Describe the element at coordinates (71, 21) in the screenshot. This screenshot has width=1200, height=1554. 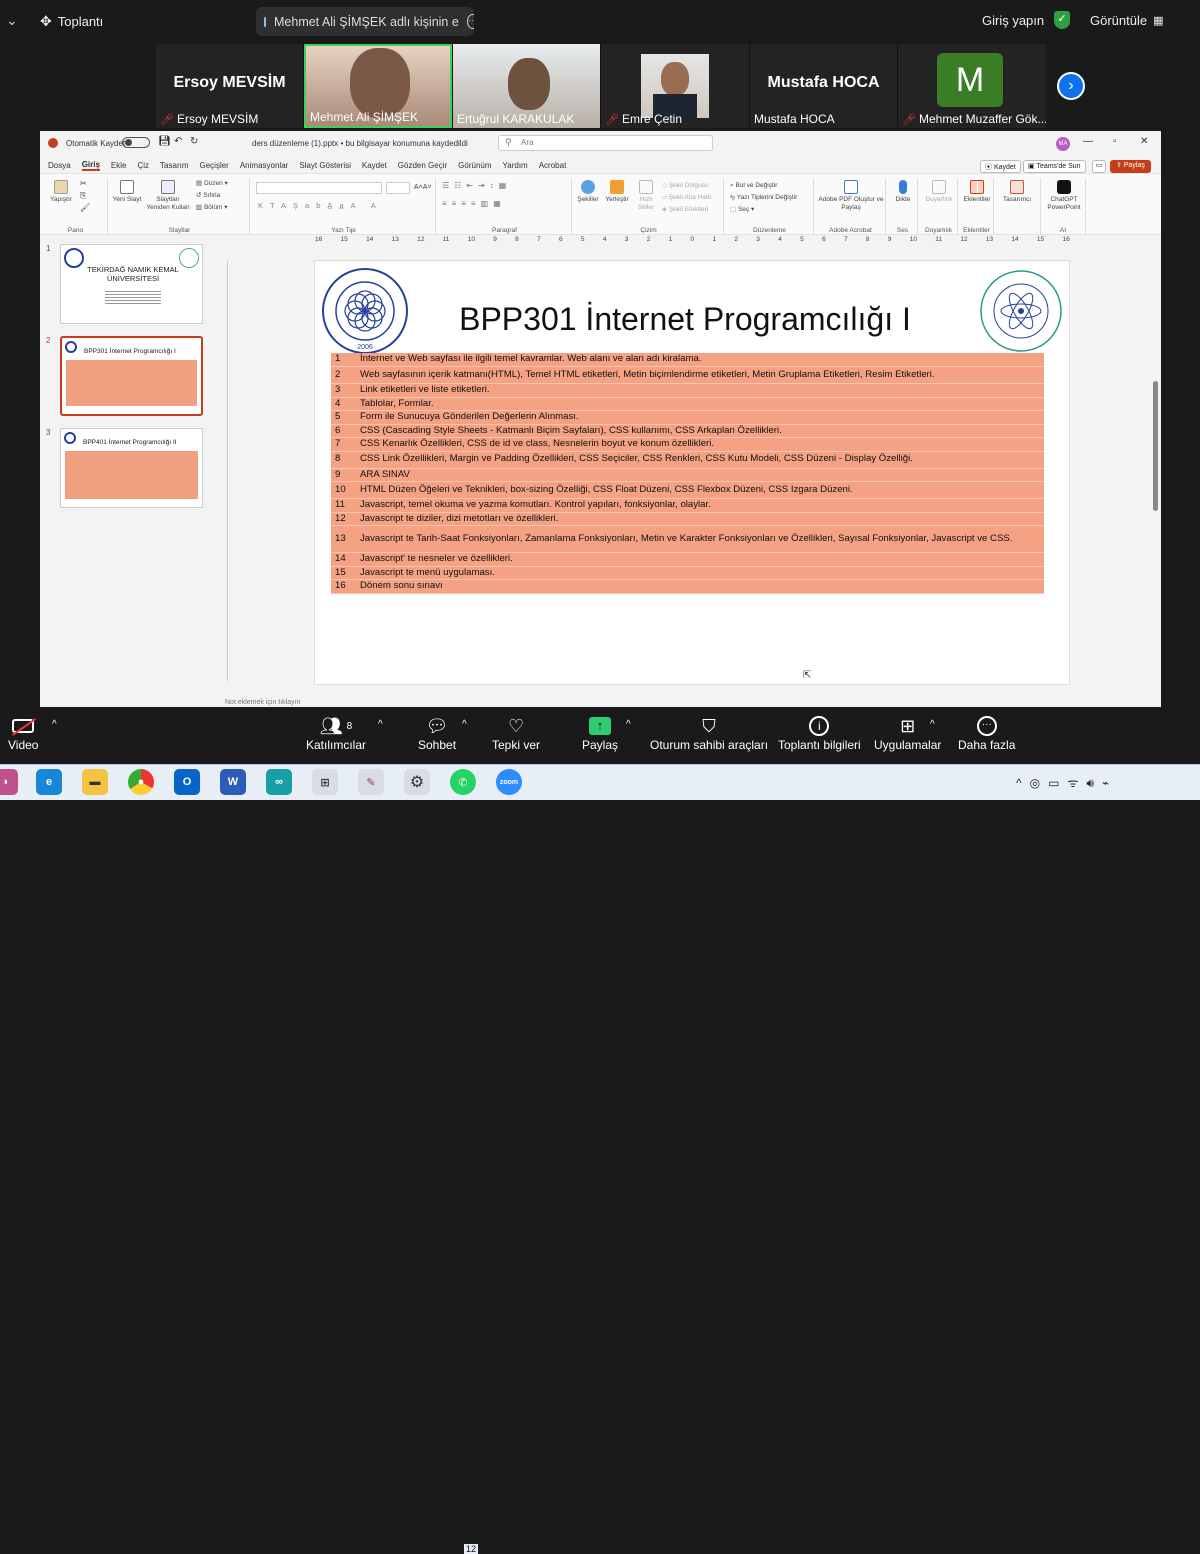
I see `meeting-button: ✥ Toplantı` at that location.